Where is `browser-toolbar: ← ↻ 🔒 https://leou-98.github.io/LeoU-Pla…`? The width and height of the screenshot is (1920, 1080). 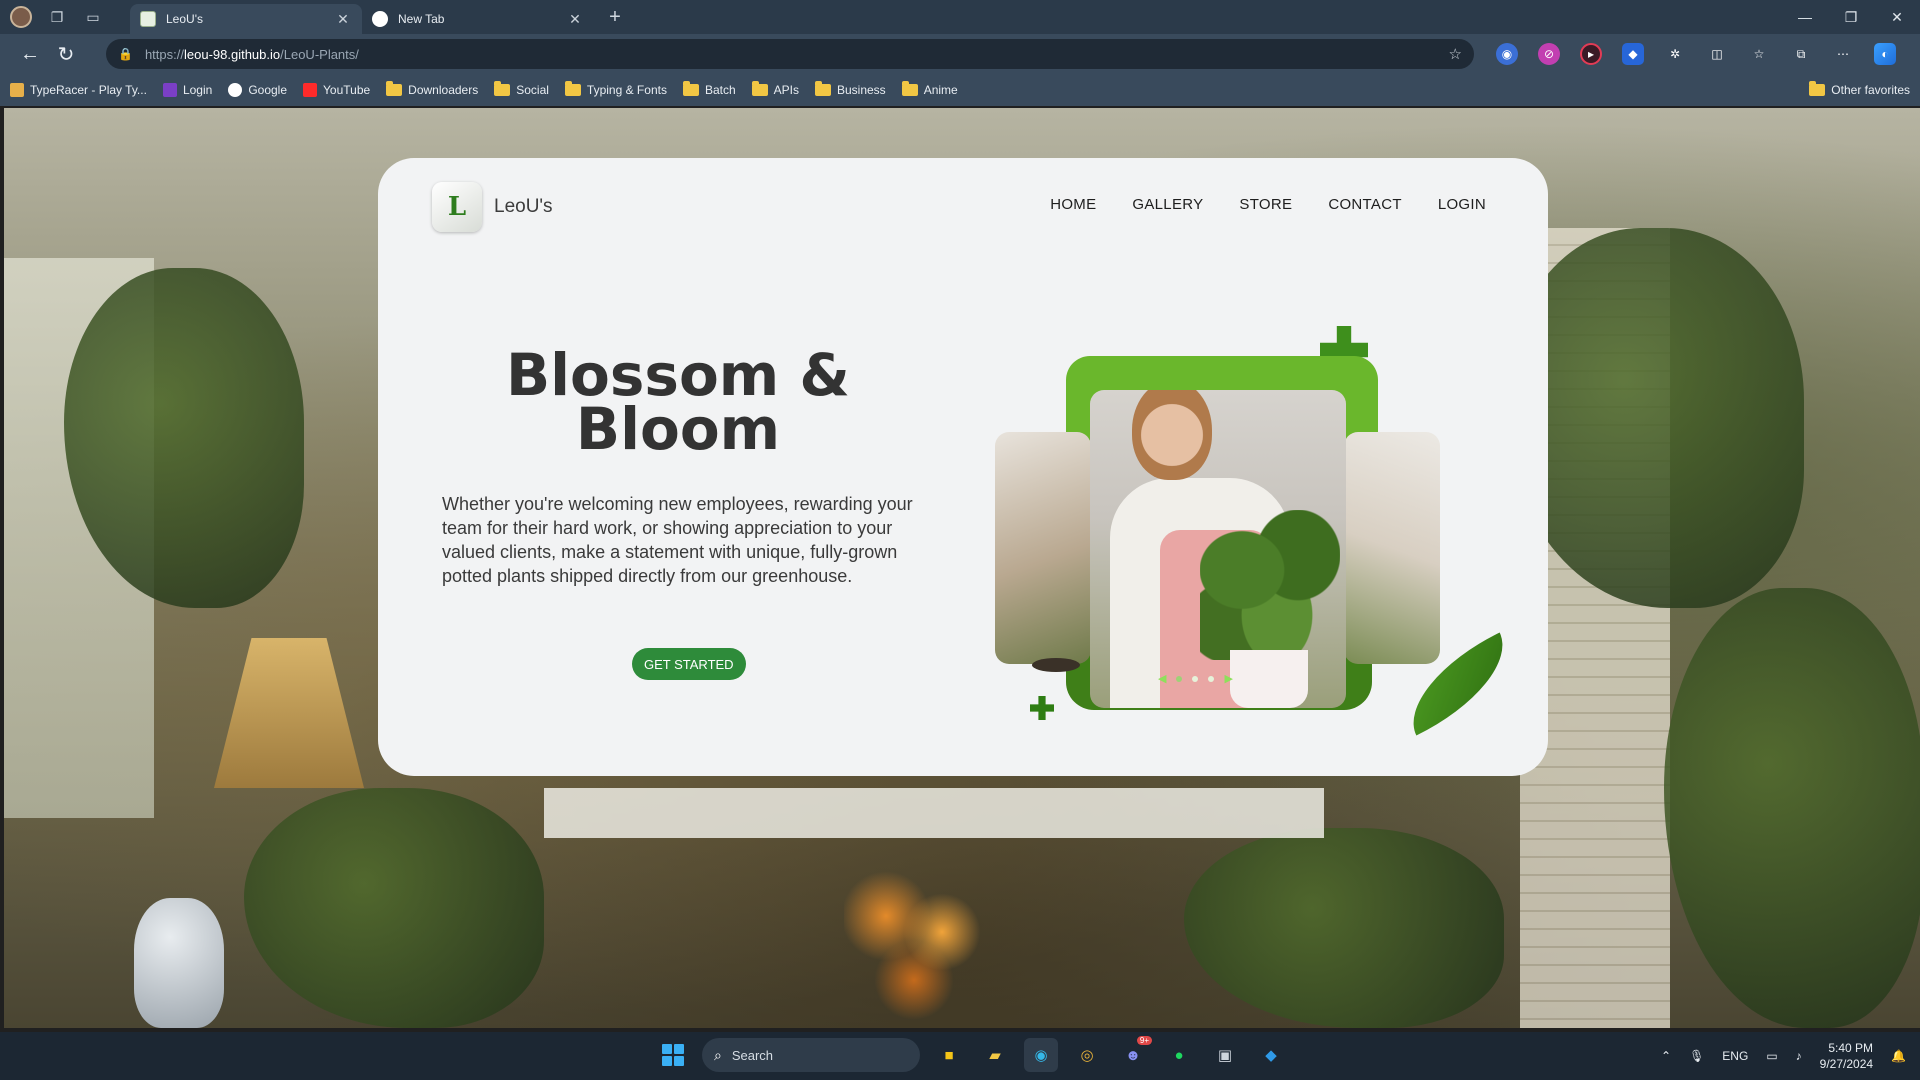
browser-toolbar: ← ↻ 🔒 https://leou-98.github.io/LeoU-Pla… is located at coordinates (960, 54).